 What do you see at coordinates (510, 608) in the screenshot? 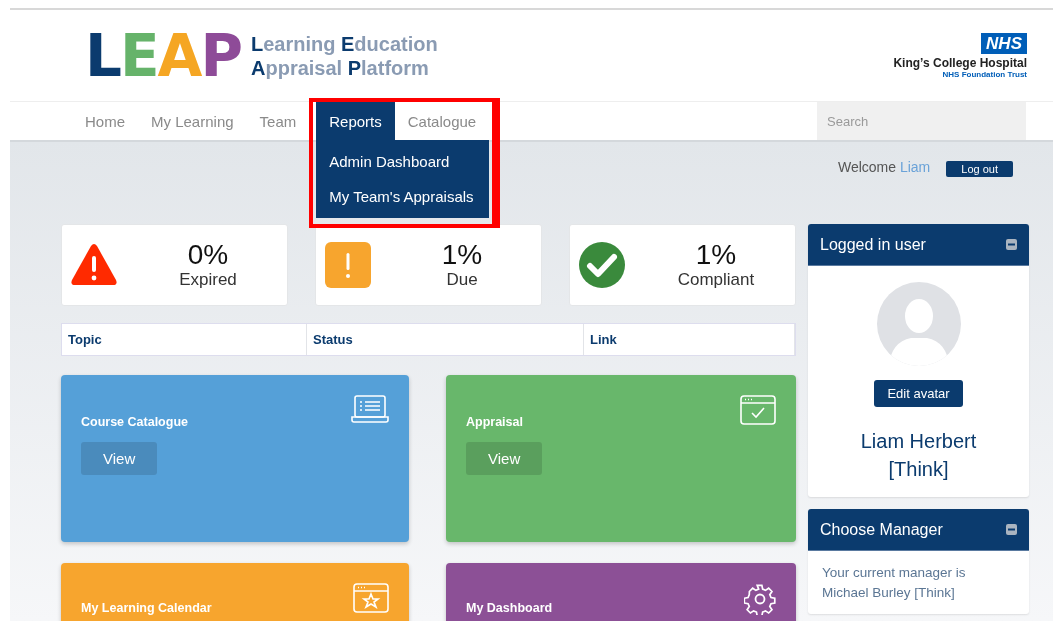
I see `tile-title: My Dashboard` at bounding box center [510, 608].